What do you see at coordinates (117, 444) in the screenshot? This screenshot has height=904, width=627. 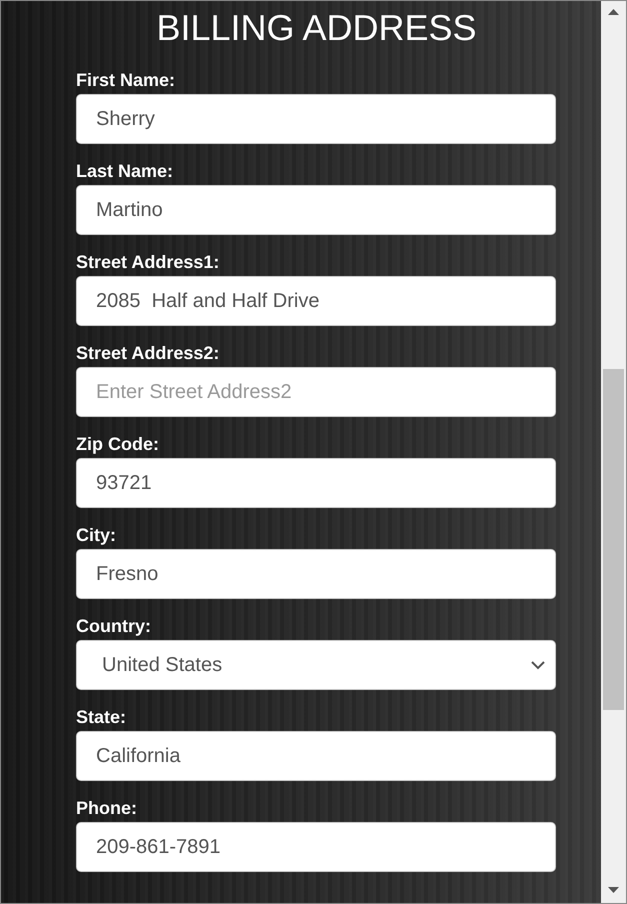 I see `field-label: Zip Code:` at bounding box center [117, 444].